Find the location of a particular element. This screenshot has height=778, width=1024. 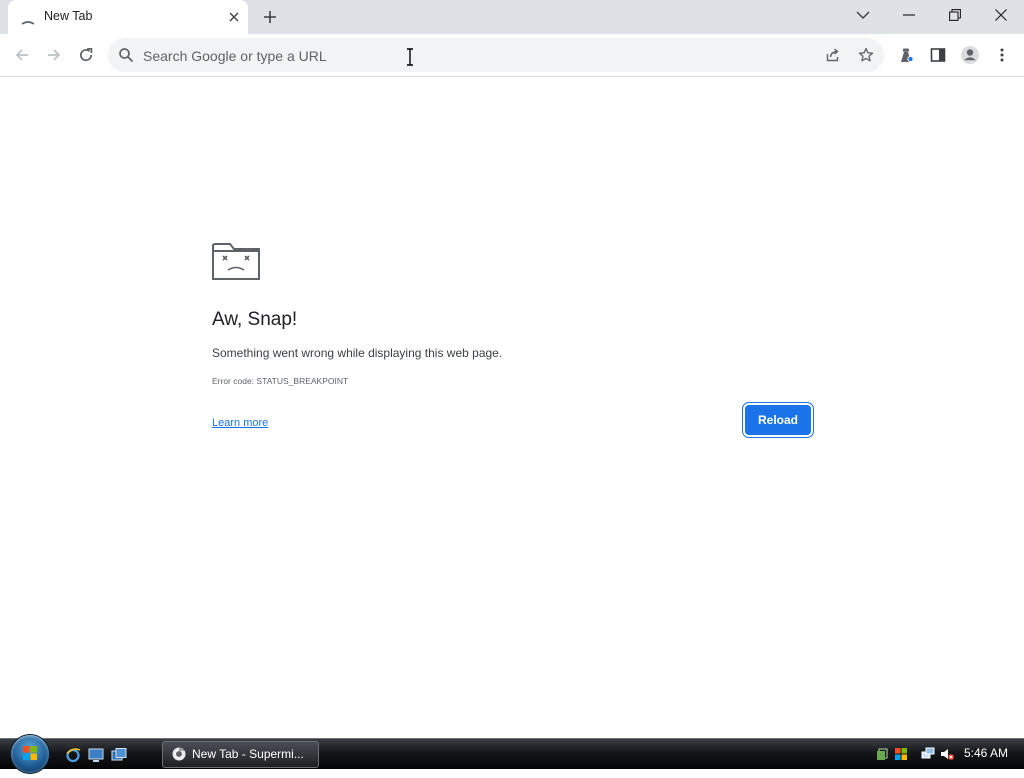

extensions-button is located at coordinates (906, 55).